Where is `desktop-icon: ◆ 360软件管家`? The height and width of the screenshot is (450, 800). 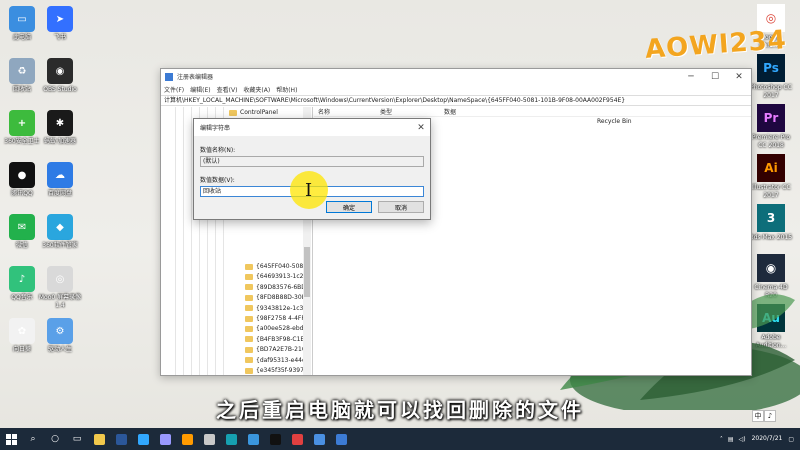
desktop-icon: ◆ 360软件管家 is located at coordinates (60, 232).